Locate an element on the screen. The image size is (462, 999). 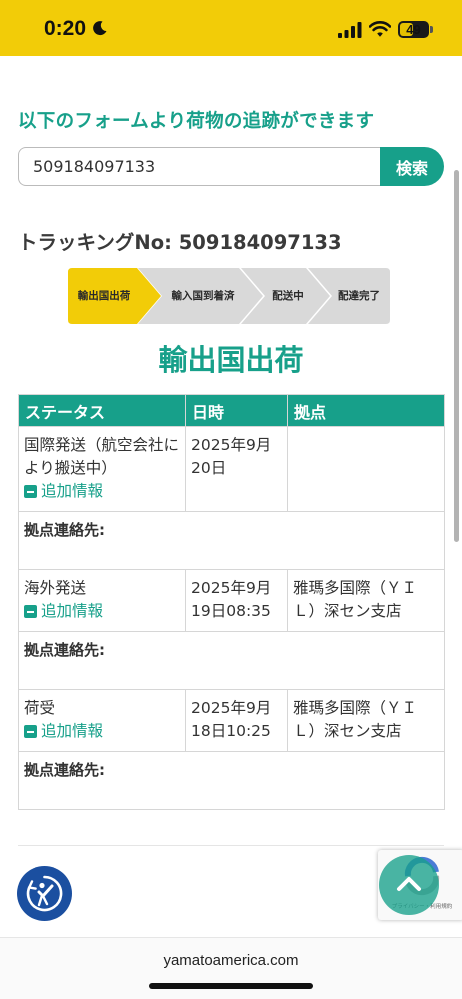
accessibility-button is located at coordinates (44, 893).